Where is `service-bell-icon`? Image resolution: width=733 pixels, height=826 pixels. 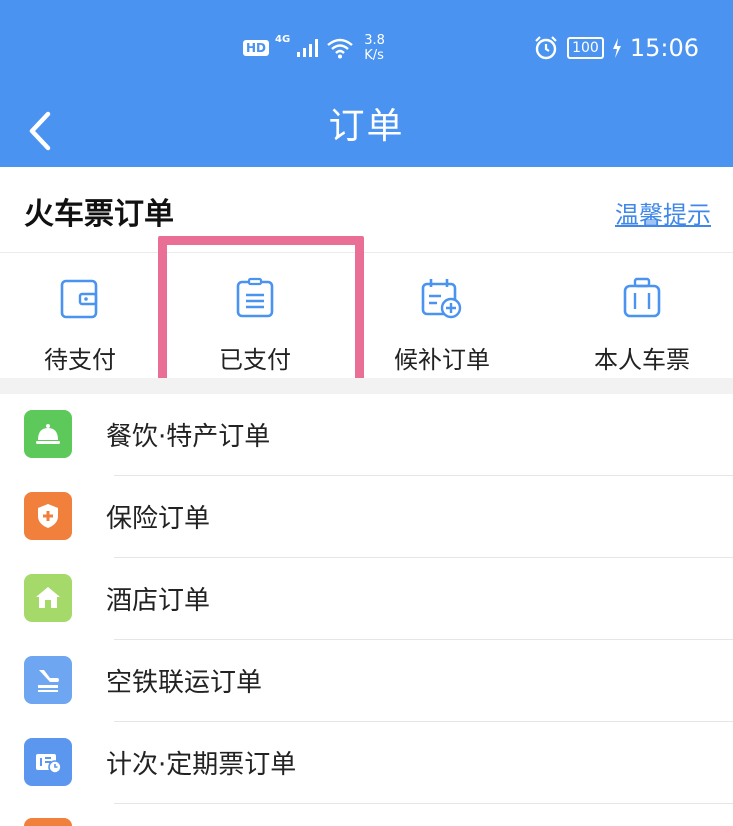 service-bell-icon is located at coordinates (48, 434).